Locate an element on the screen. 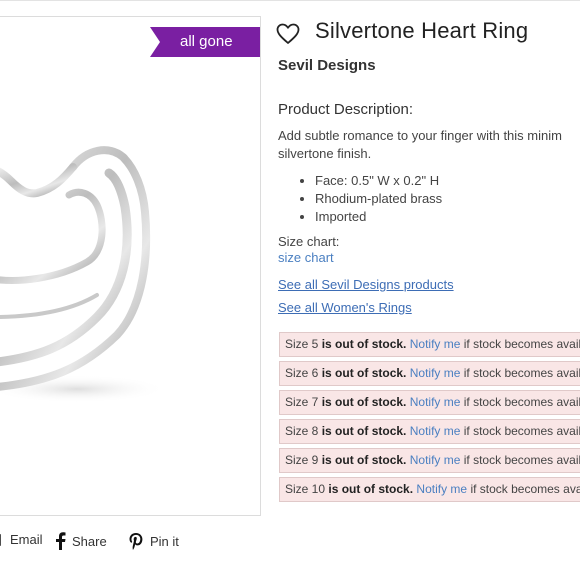 Image resolution: width=580 pixels, height=580 pixels. size-label: Size 10 is located at coordinates (305, 489).